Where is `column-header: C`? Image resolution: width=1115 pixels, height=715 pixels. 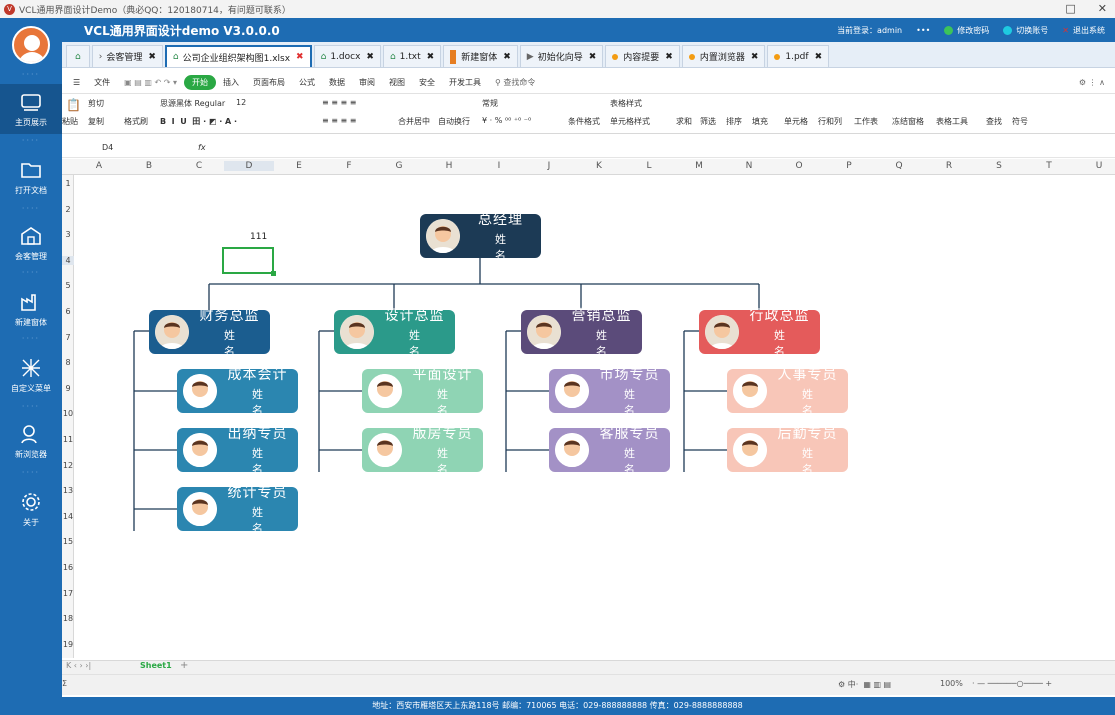
column-header: C is located at coordinates (199, 166).